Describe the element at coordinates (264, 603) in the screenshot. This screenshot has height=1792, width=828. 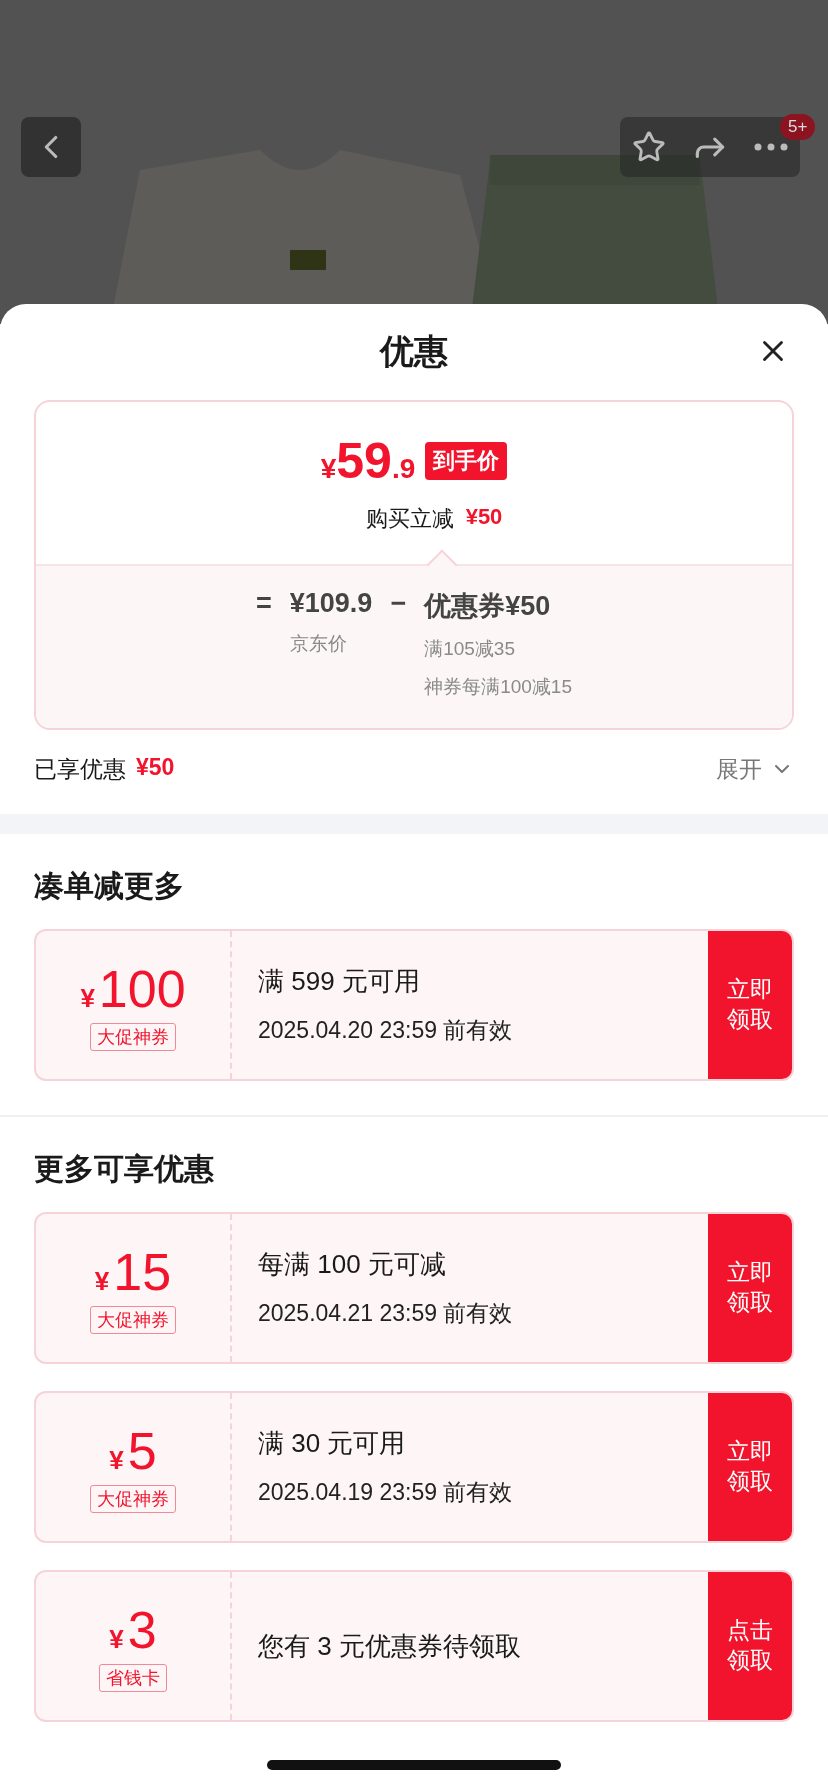
I see `equals-sign: =` at that location.